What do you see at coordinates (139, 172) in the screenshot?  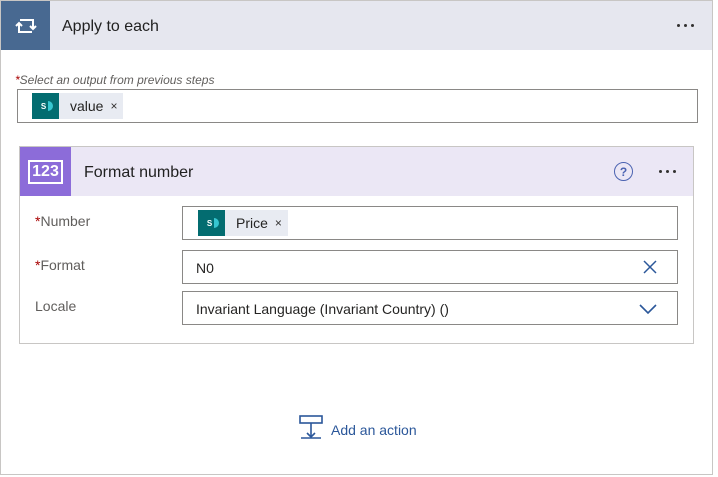 I see `action-title: Format number` at bounding box center [139, 172].